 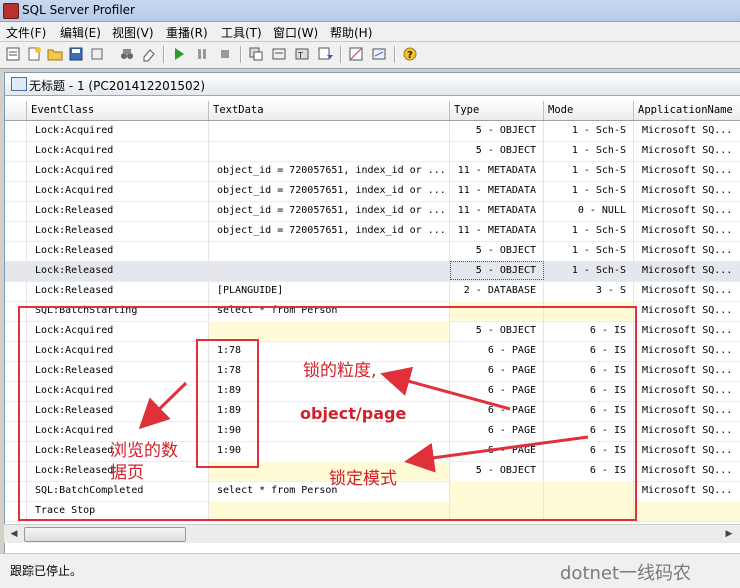 I want to click on annotation-granularity: 锁的粒度,, so click(x=340, y=371).